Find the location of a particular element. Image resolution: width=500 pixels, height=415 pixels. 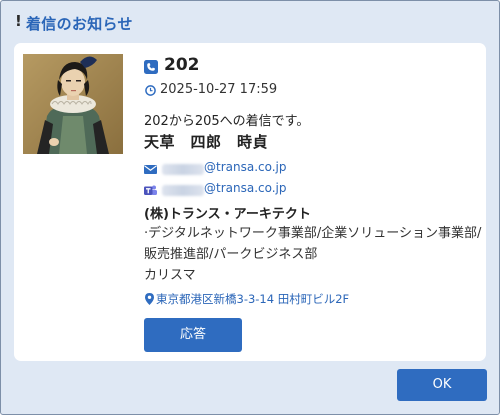

email-domain: @transa.co.jp is located at coordinates (245, 167).